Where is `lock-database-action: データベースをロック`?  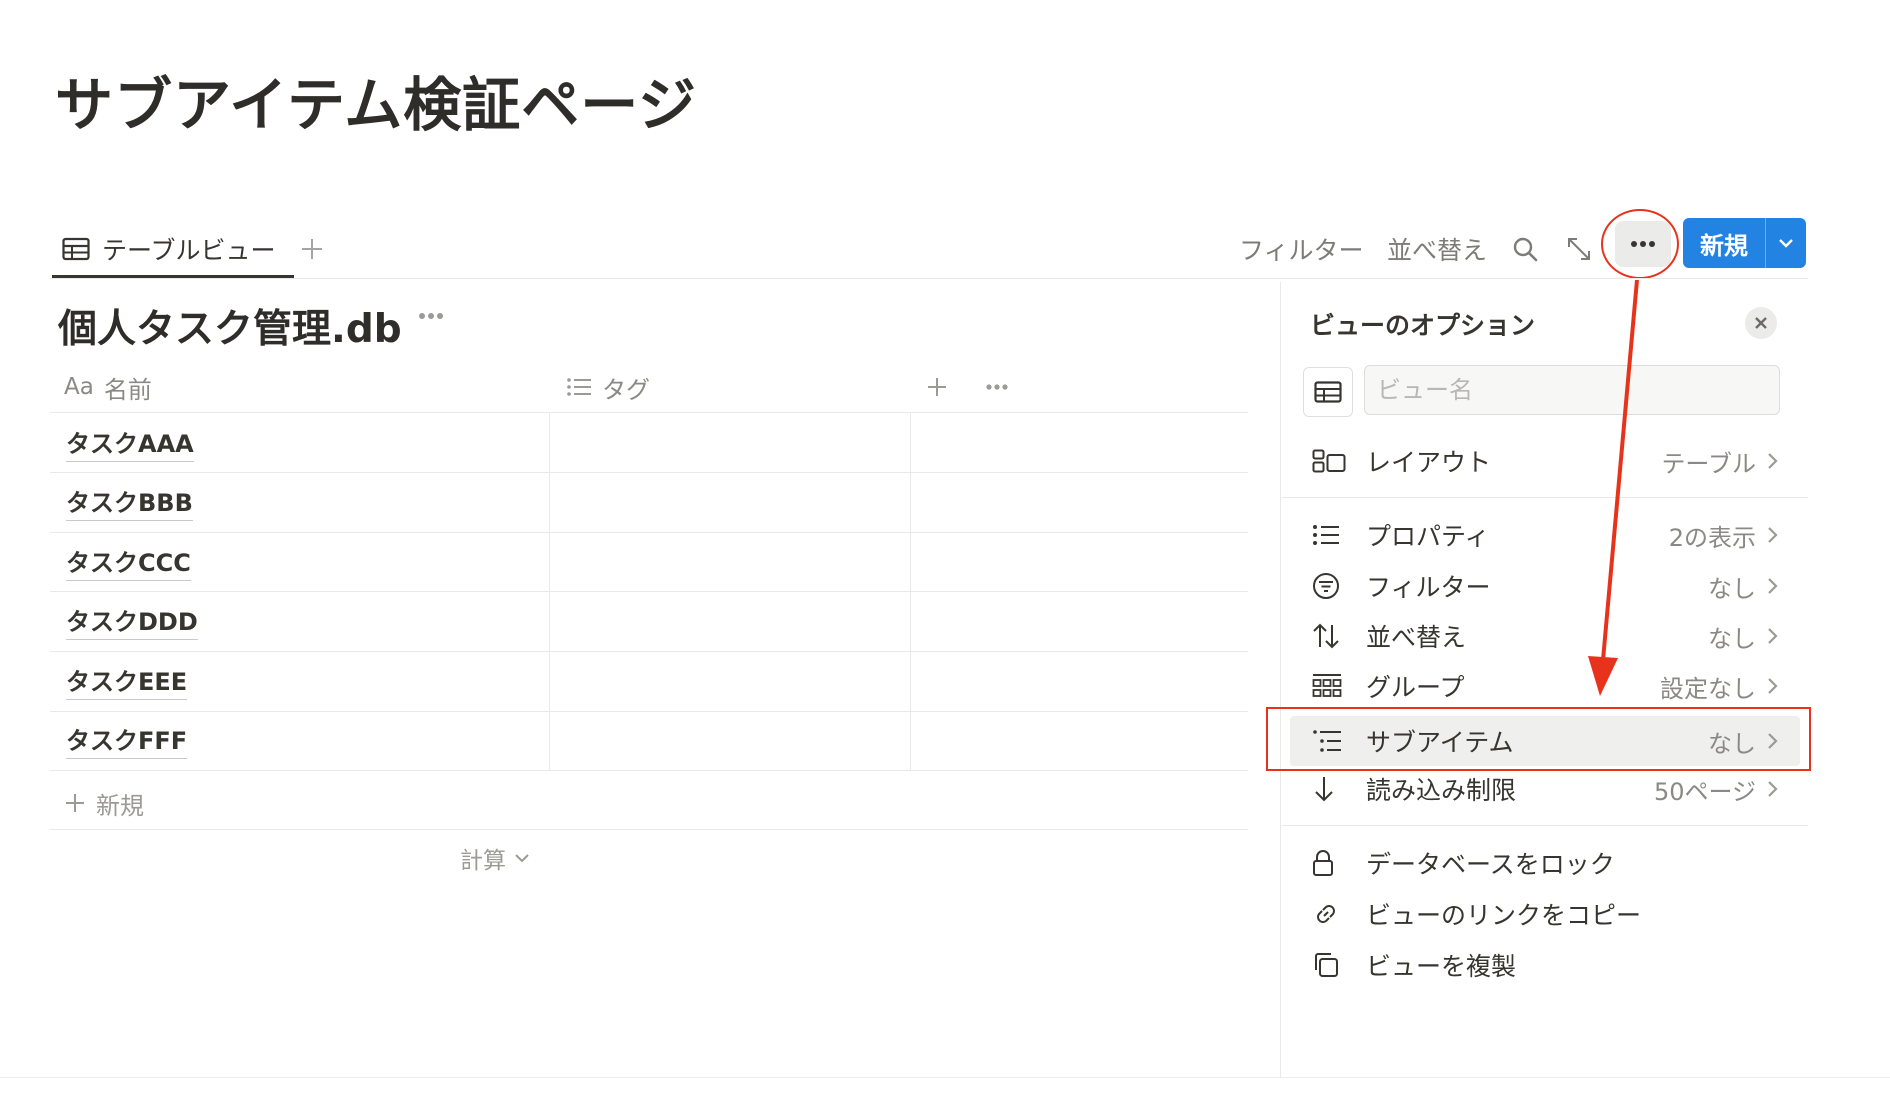 lock-database-action: データベースをロック is located at coordinates (1545, 863).